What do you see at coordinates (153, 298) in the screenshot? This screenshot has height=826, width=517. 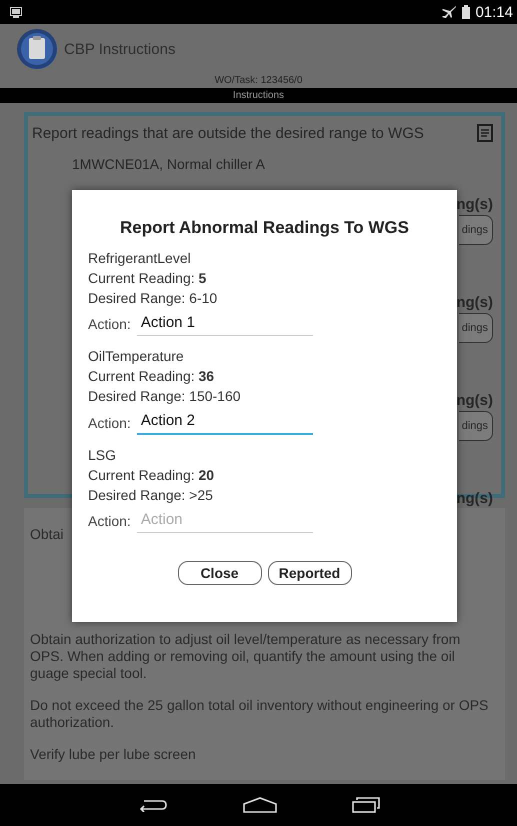 I see `desired-range: Desired Range: 6-10` at bounding box center [153, 298].